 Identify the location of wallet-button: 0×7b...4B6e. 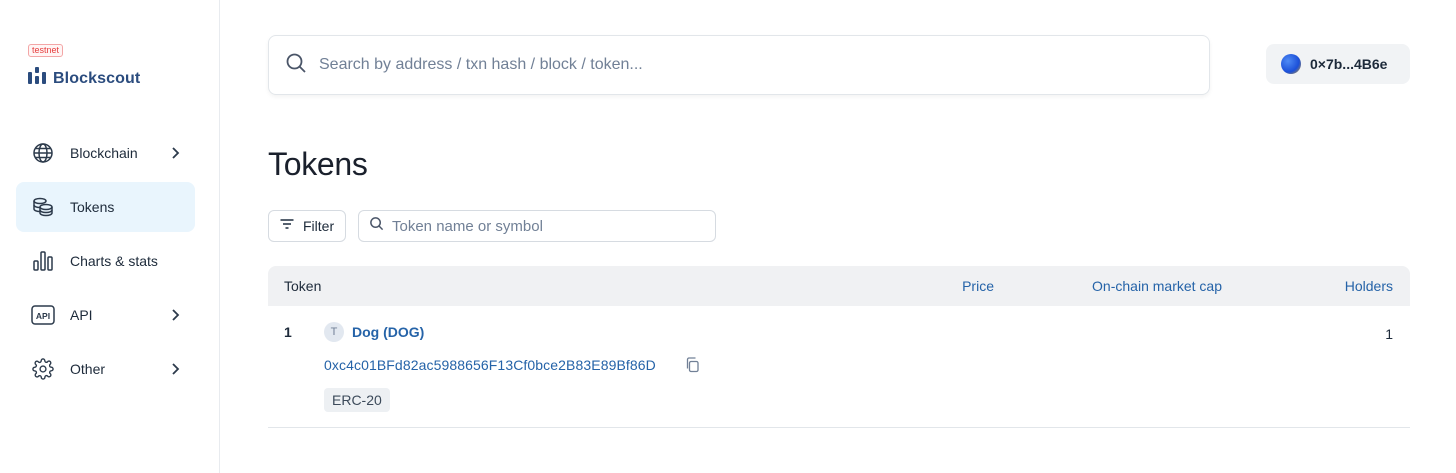
(1338, 64).